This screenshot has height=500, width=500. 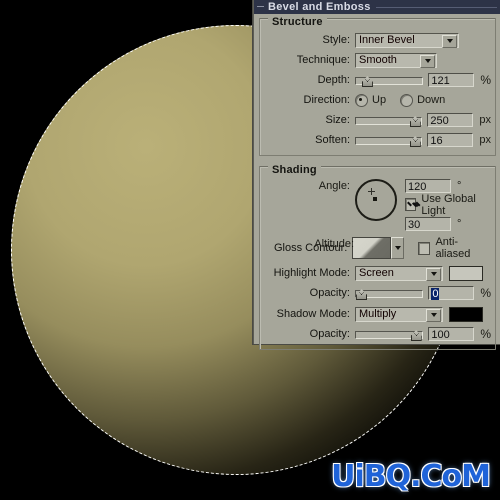 What do you see at coordinates (485, 140) in the screenshot?
I see `soften-unit: px` at bounding box center [485, 140].